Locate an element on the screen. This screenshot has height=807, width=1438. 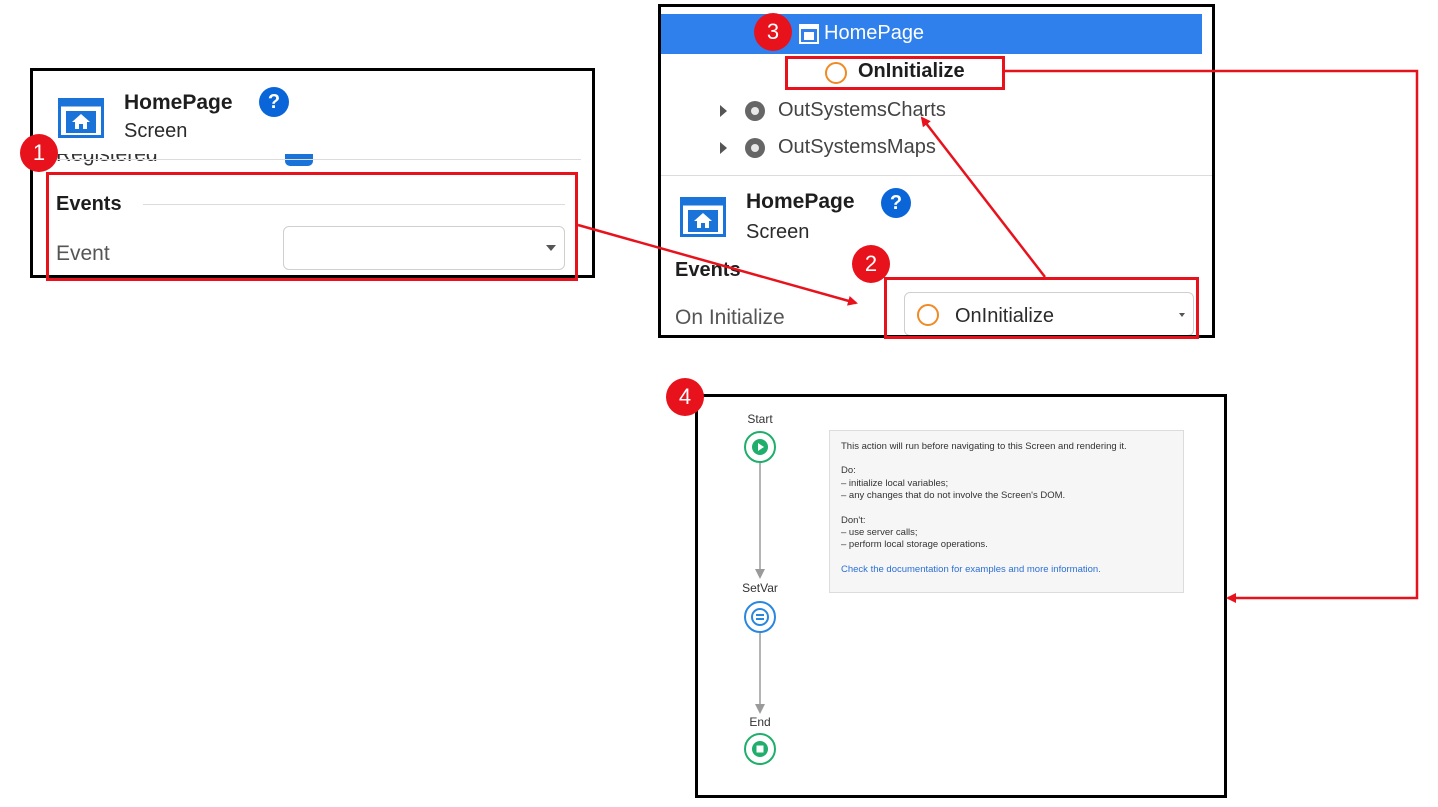
badge-2: 2 is located at coordinates (871, 264).